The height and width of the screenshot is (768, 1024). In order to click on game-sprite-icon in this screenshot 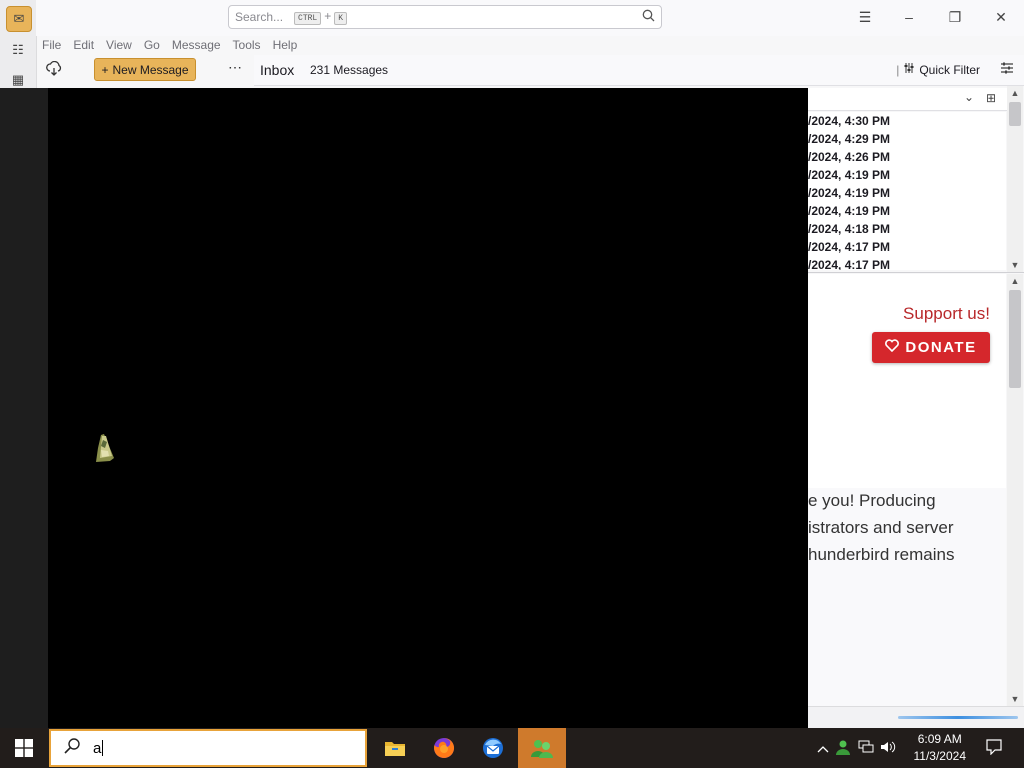, I will do `click(105, 448)`.